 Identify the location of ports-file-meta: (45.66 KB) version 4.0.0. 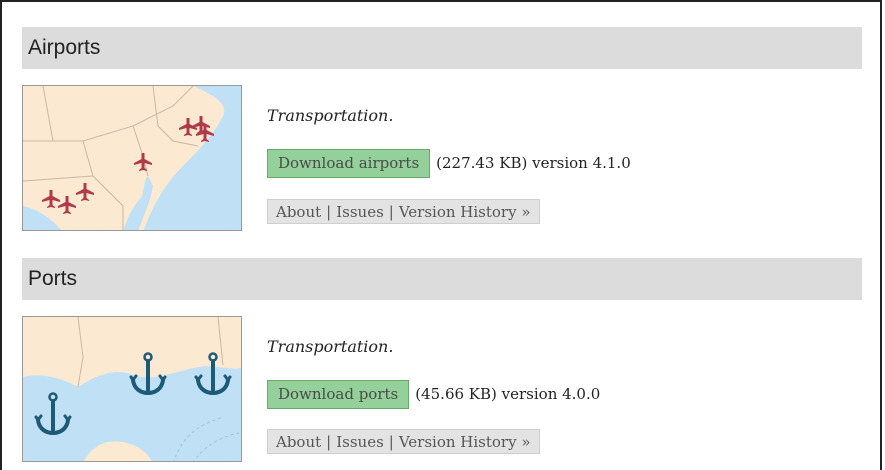
(508, 394).